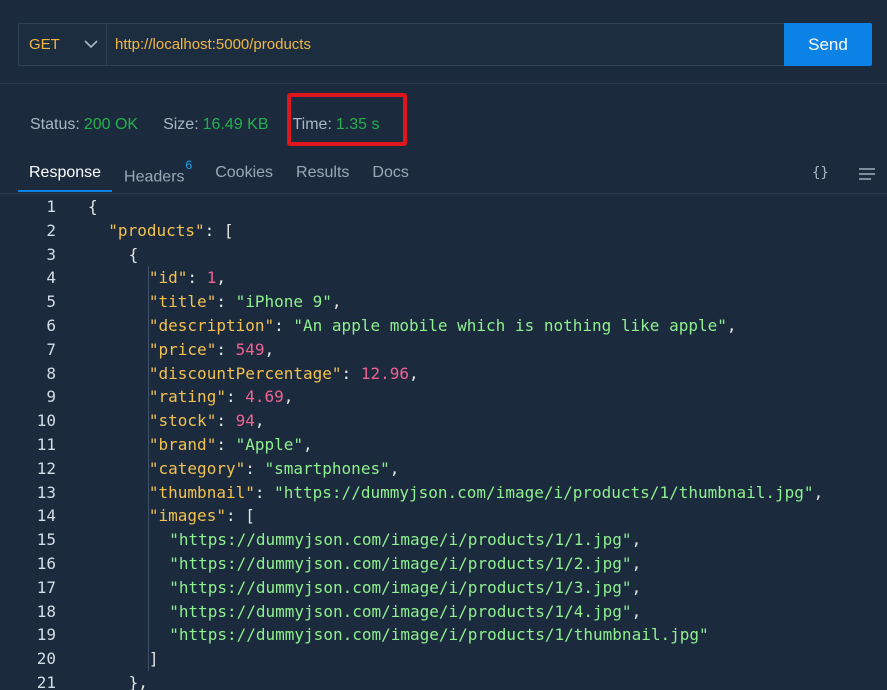 The width and height of the screenshot is (887, 690). I want to click on tab-cookies: Cookies, so click(244, 173).